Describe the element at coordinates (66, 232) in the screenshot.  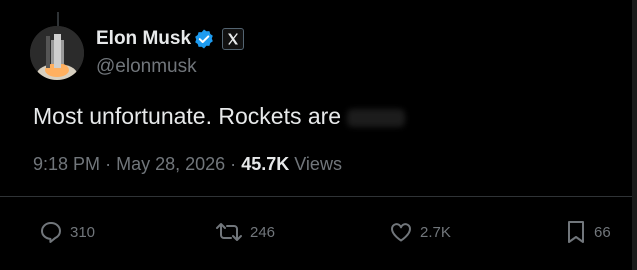
I see `reply-button: 310` at that location.